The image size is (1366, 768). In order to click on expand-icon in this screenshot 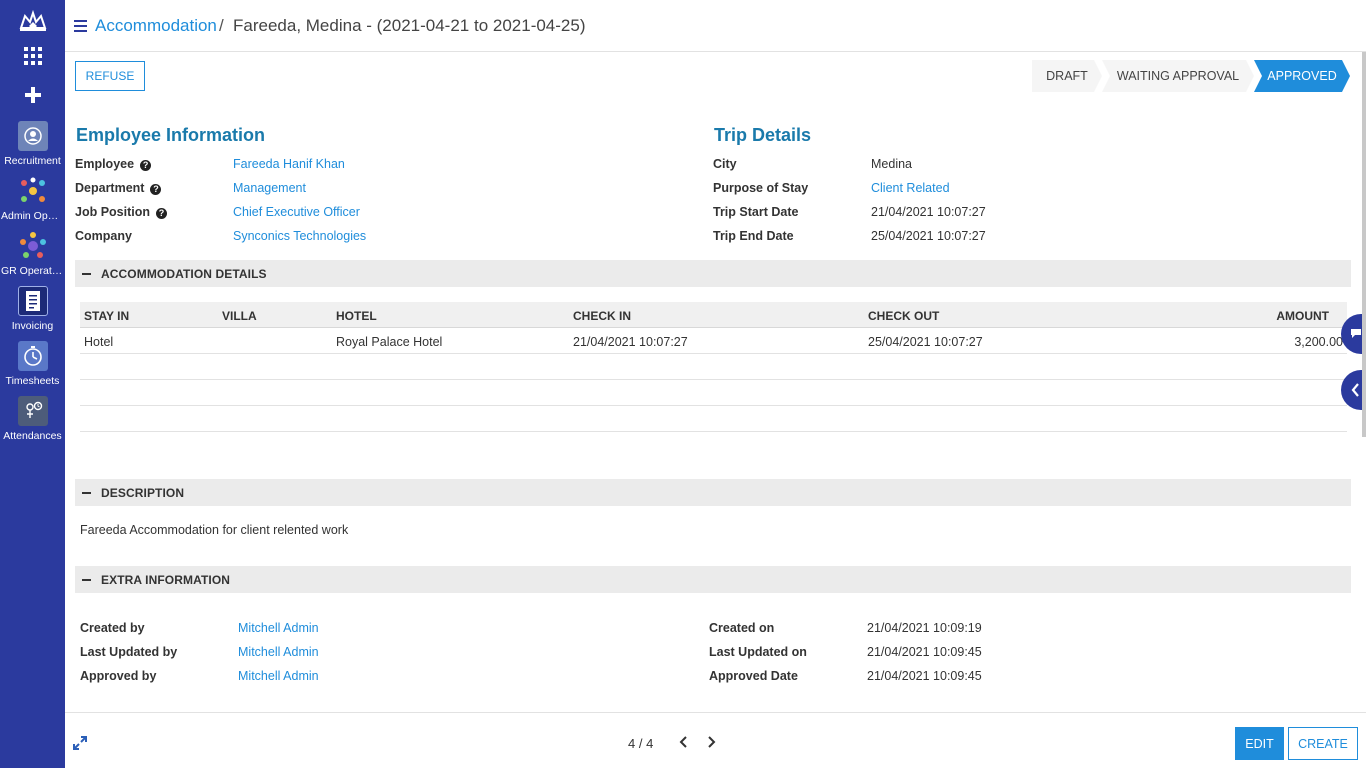, I will do `click(80, 743)`.